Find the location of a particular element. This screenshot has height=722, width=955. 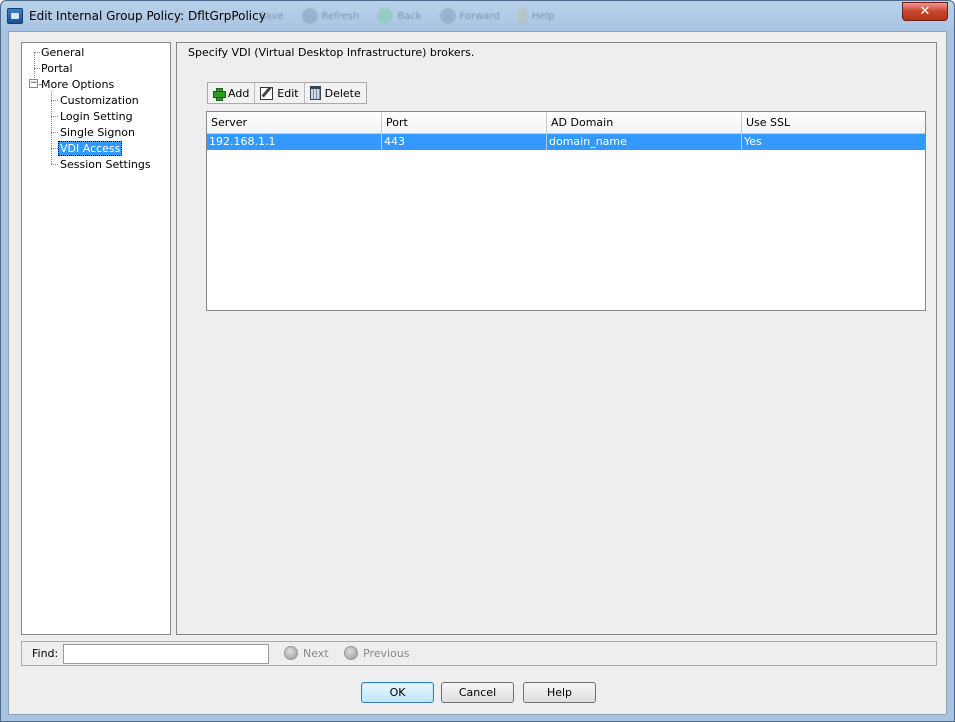

collapse-icon: − is located at coordinates (33, 83).